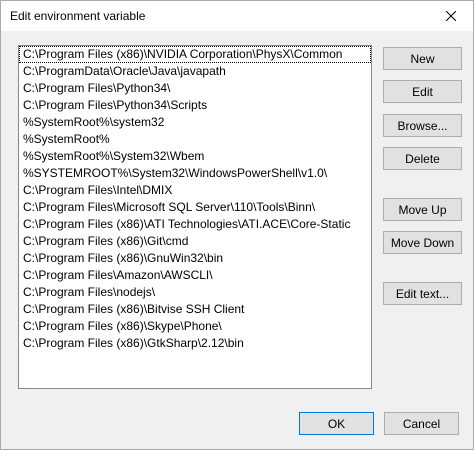 The height and width of the screenshot is (450, 474). I want to click on list-item: %SystemRoot%, so click(195, 139).